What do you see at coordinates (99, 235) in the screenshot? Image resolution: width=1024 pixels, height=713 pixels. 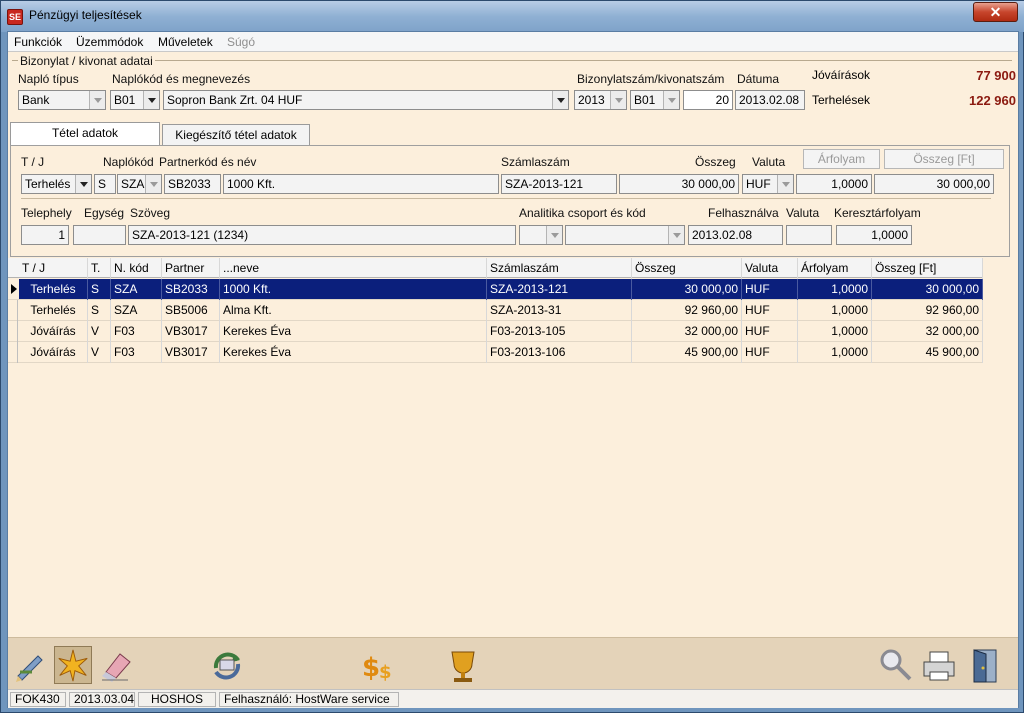 I see `egyseg-field` at bounding box center [99, 235].